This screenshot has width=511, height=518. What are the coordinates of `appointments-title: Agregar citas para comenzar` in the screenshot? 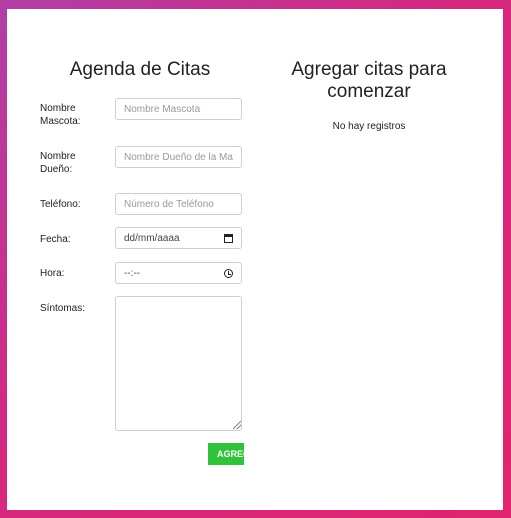 It's located at (369, 80).